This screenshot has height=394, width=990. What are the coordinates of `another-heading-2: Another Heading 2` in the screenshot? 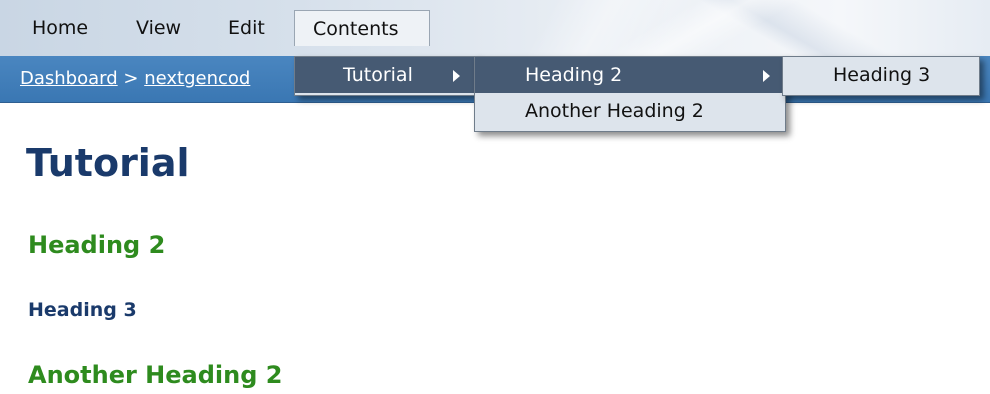 It's located at (155, 375).